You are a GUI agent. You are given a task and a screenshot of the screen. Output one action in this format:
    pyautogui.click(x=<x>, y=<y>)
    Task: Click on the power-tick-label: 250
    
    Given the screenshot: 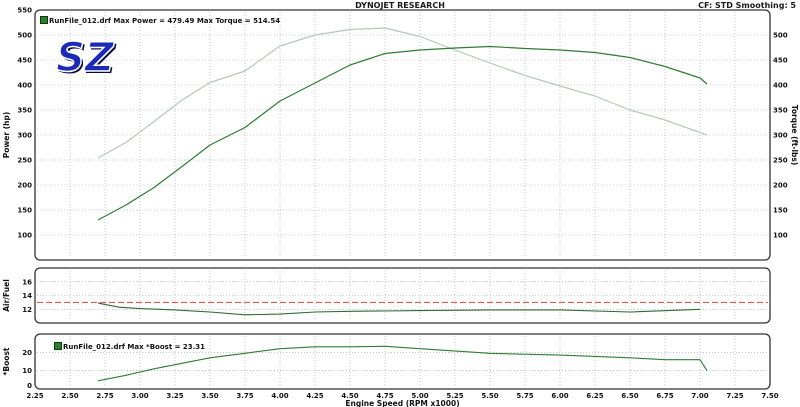 What is the action you would take?
    pyautogui.click(x=24, y=161)
    